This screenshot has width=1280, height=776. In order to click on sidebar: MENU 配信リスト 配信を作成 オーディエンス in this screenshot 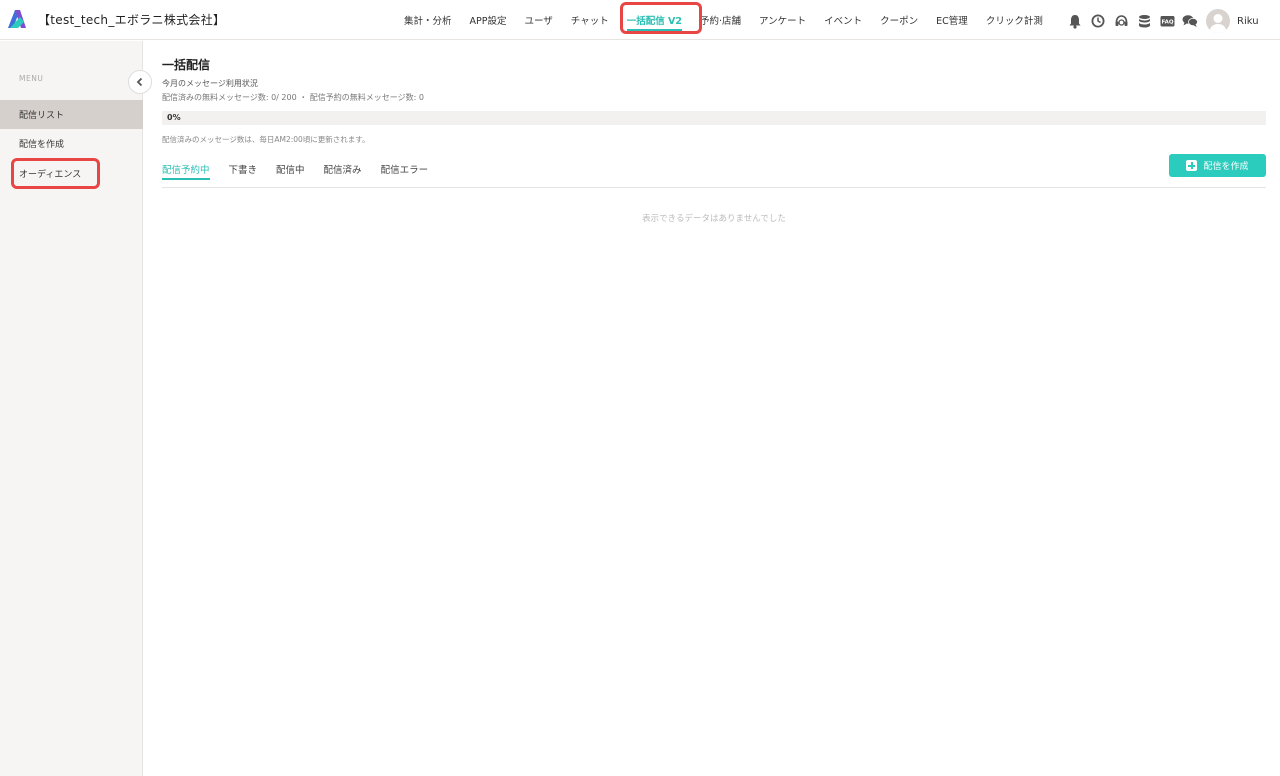, I will do `click(76, 408)`.